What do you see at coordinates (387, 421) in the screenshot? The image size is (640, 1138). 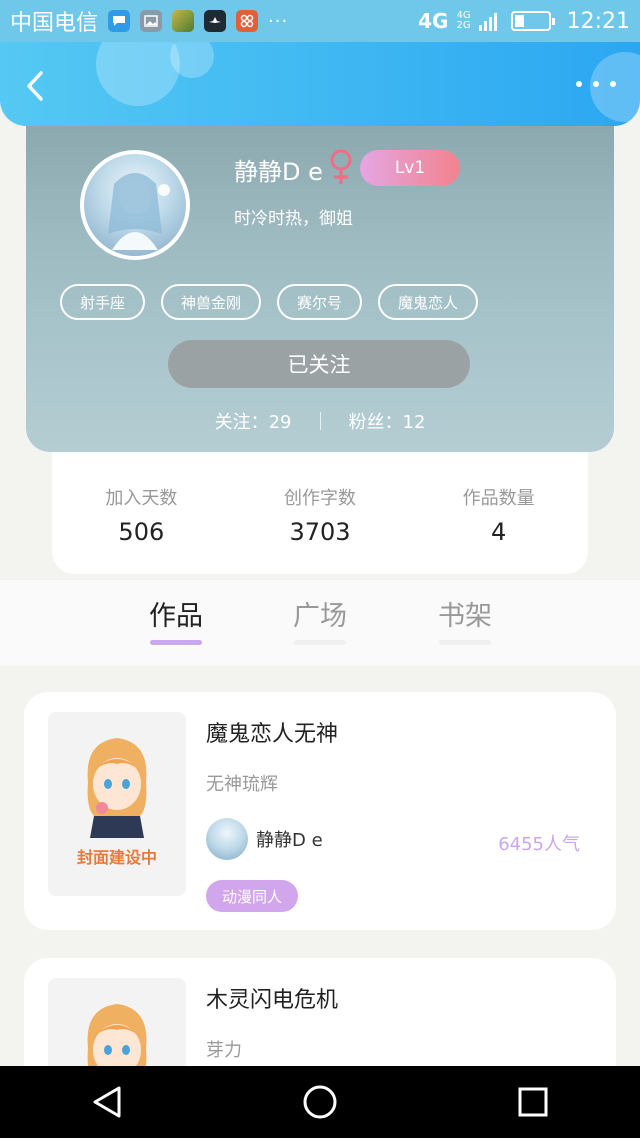 I see `fans-count: 粉丝：12` at bounding box center [387, 421].